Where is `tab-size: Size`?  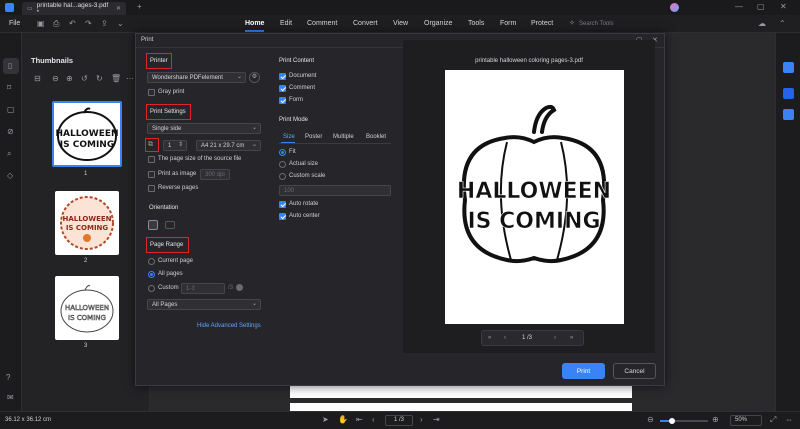
tab-size: Size is located at coordinates (289, 137).